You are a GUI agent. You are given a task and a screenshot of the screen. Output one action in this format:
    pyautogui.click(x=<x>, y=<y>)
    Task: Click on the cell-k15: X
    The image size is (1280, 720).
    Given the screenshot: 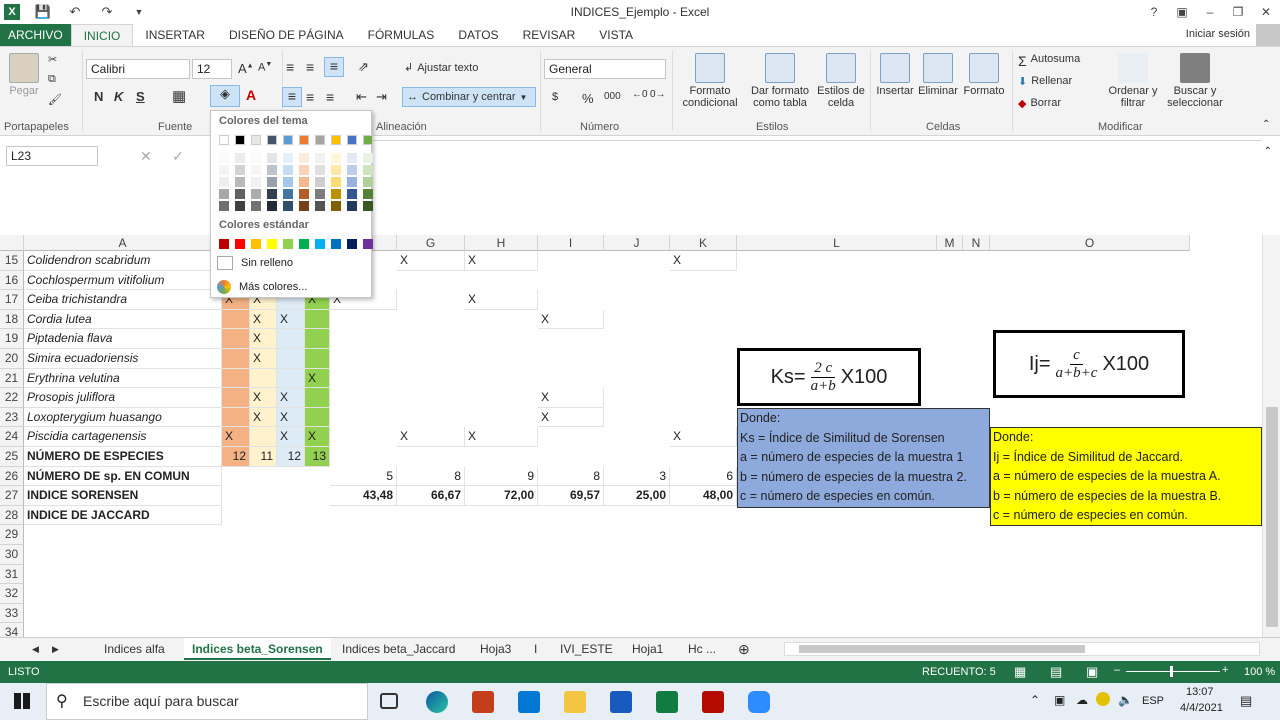 What is the action you would take?
    pyautogui.click(x=703, y=261)
    